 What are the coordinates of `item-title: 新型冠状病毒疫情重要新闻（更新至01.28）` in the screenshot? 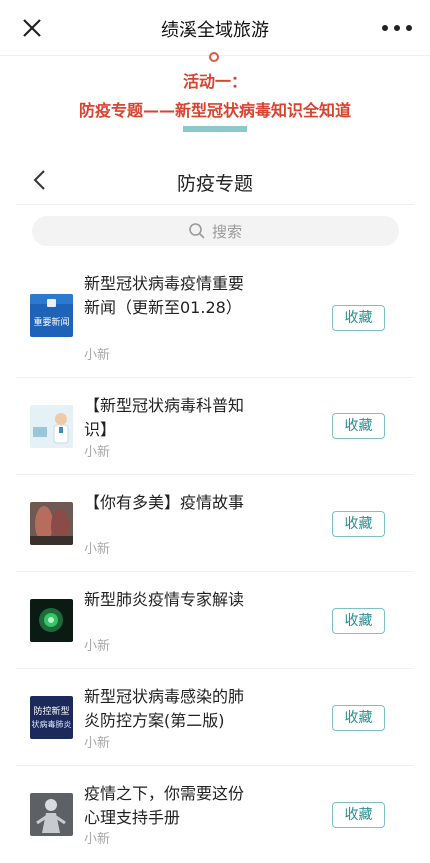 It's located at (164, 295).